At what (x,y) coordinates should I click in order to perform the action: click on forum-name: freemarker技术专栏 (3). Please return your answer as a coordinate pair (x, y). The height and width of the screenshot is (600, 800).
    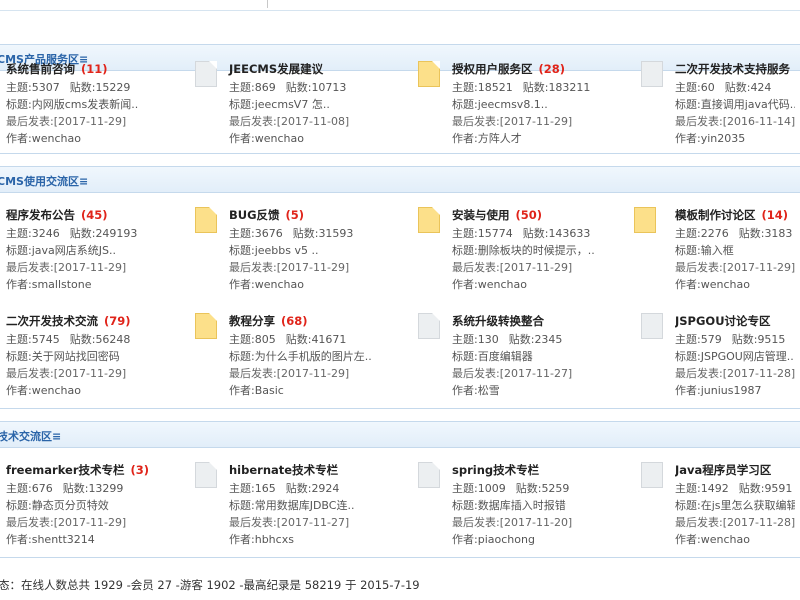
    Looking at the image, I should click on (77, 470).